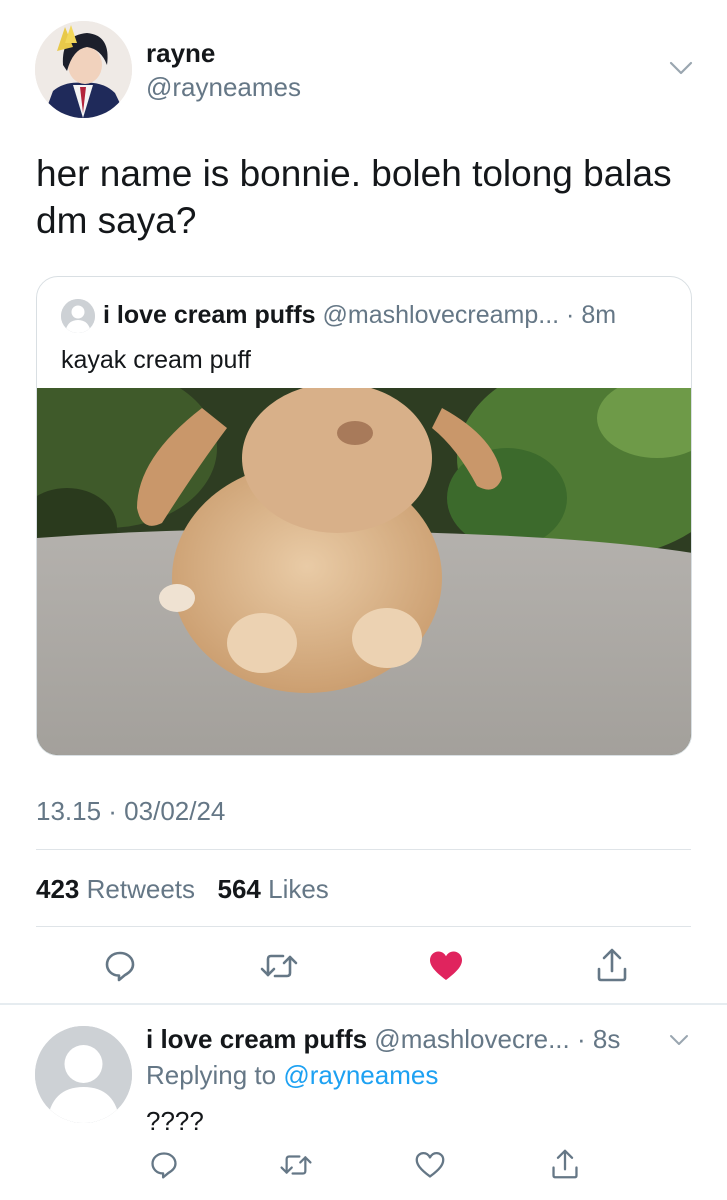  I want to click on replying-to-handle-link: @rayneames, so click(360, 1075).